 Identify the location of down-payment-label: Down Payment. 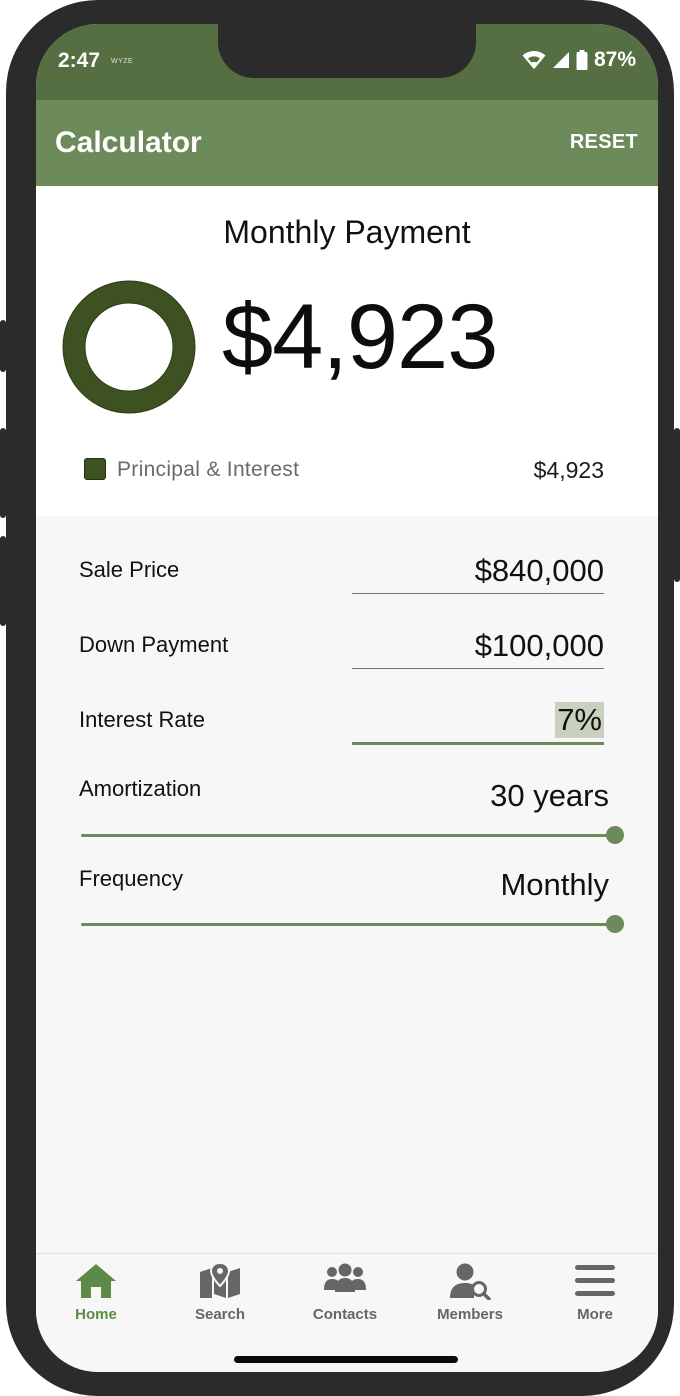
(154, 644).